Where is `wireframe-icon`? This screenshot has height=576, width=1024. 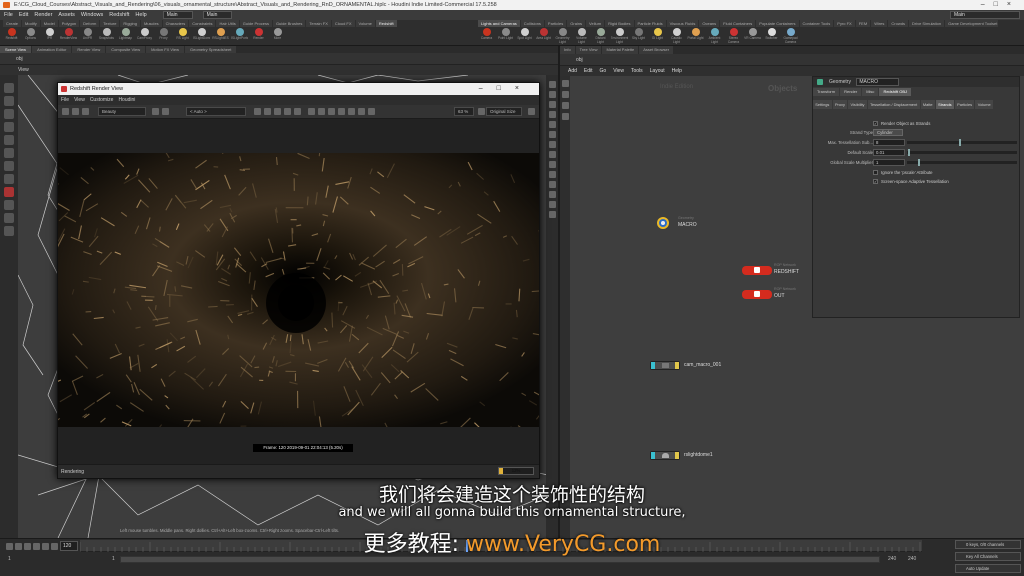 wireframe-icon is located at coordinates (552, 94).